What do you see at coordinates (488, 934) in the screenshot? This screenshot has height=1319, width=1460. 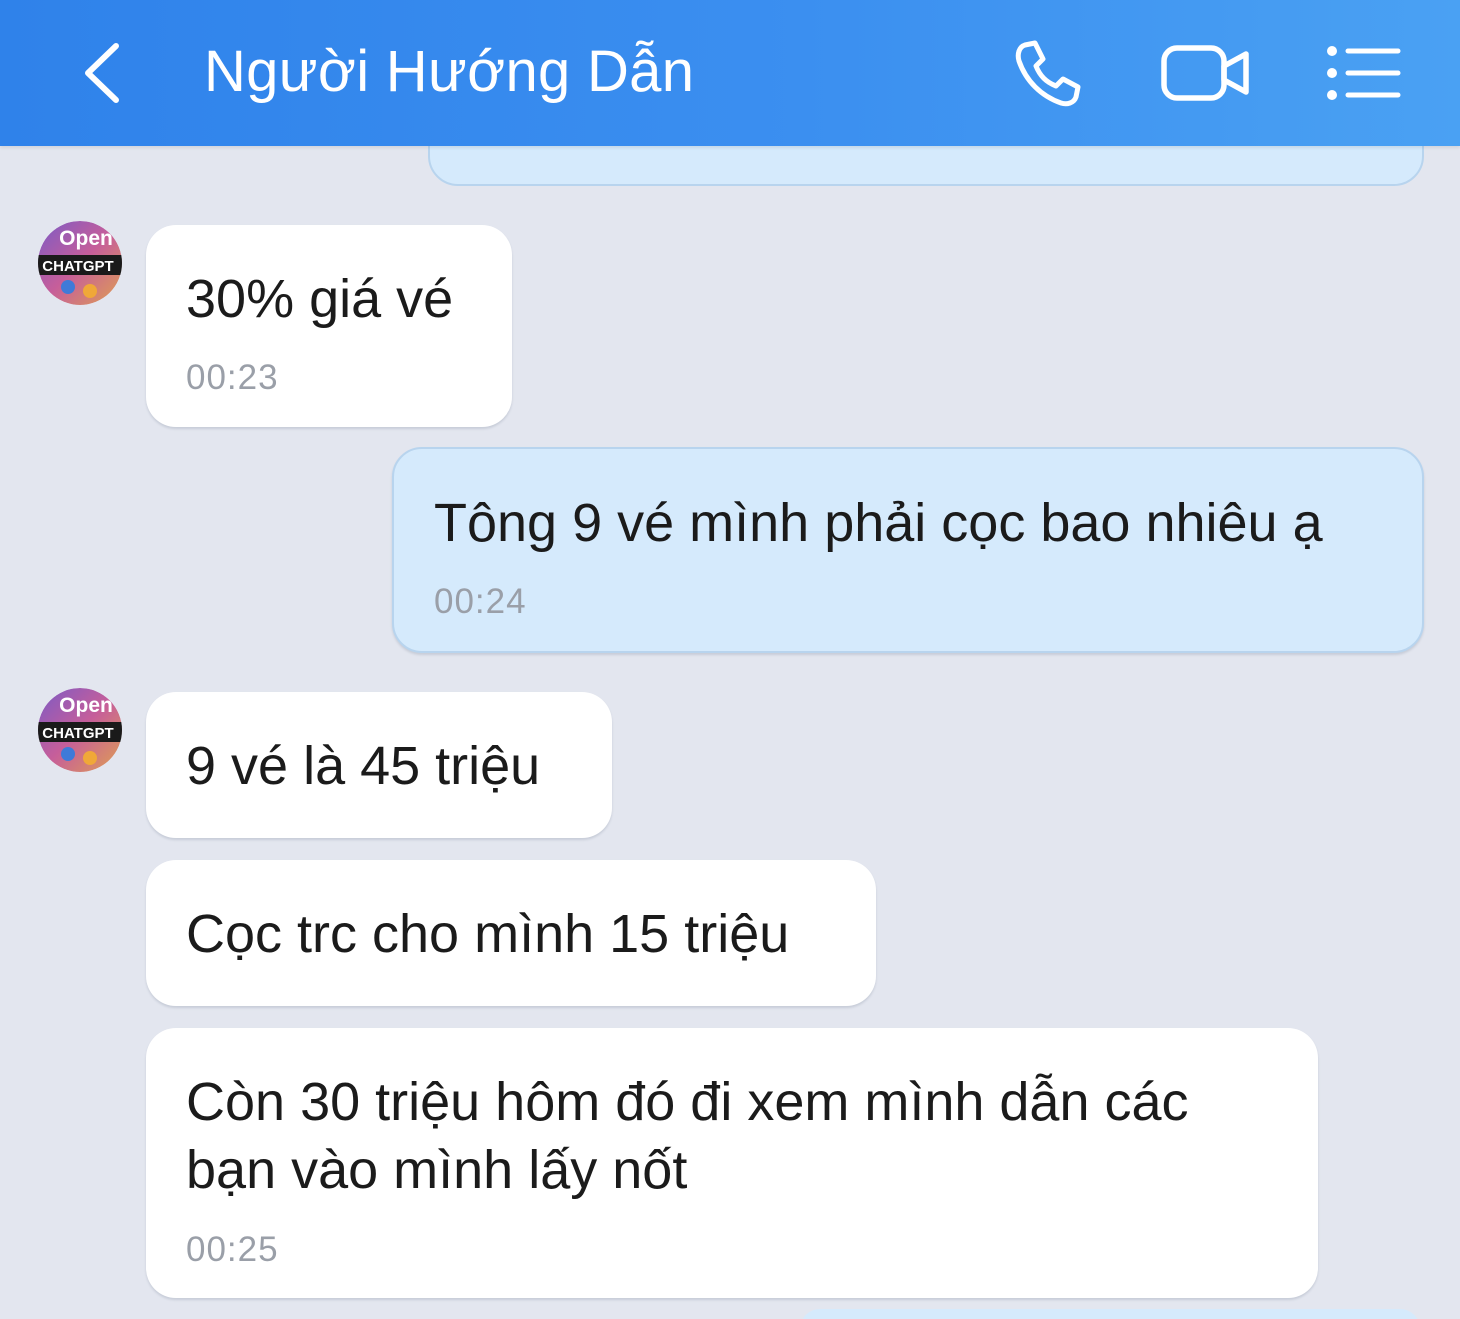 I see `message-text: Cọc trc cho mình 15 triệu` at bounding box center [488, 934].